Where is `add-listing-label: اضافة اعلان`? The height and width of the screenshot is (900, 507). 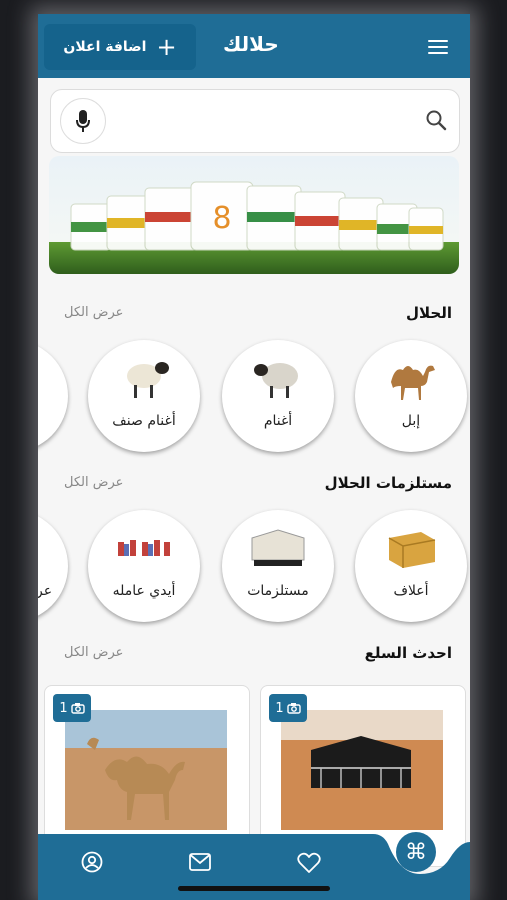 add-listing-label: اضافة اعلان is located at coordinates (105, 47).